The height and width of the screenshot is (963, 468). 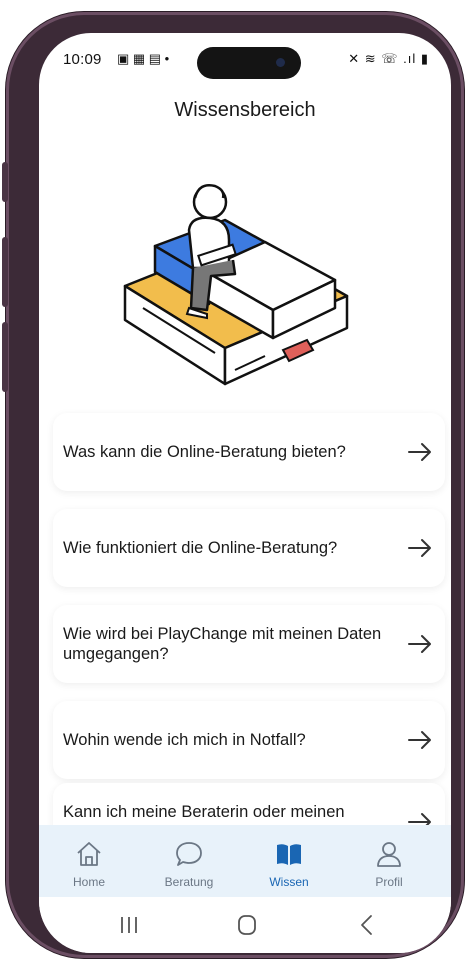 I want to click on faq-item: Was kann die Online-Beratung bieten?, so click(x=249, y=452).